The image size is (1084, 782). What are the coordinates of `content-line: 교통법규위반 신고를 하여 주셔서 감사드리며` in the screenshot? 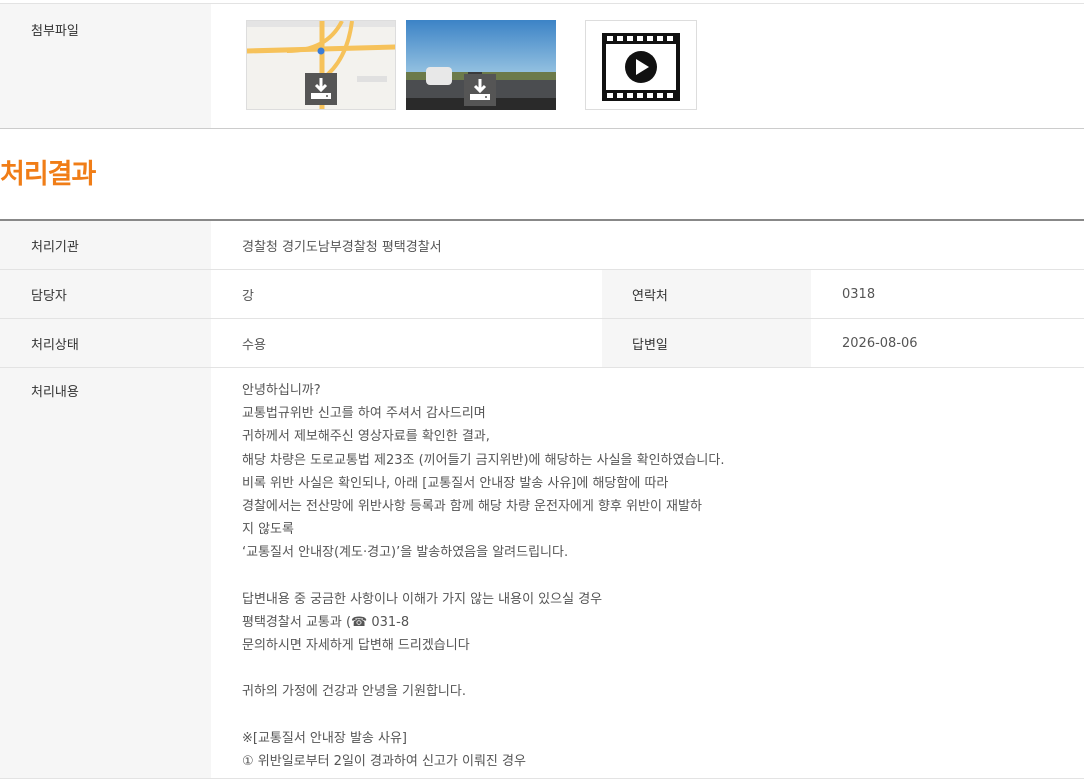 It's located at (364, 414).